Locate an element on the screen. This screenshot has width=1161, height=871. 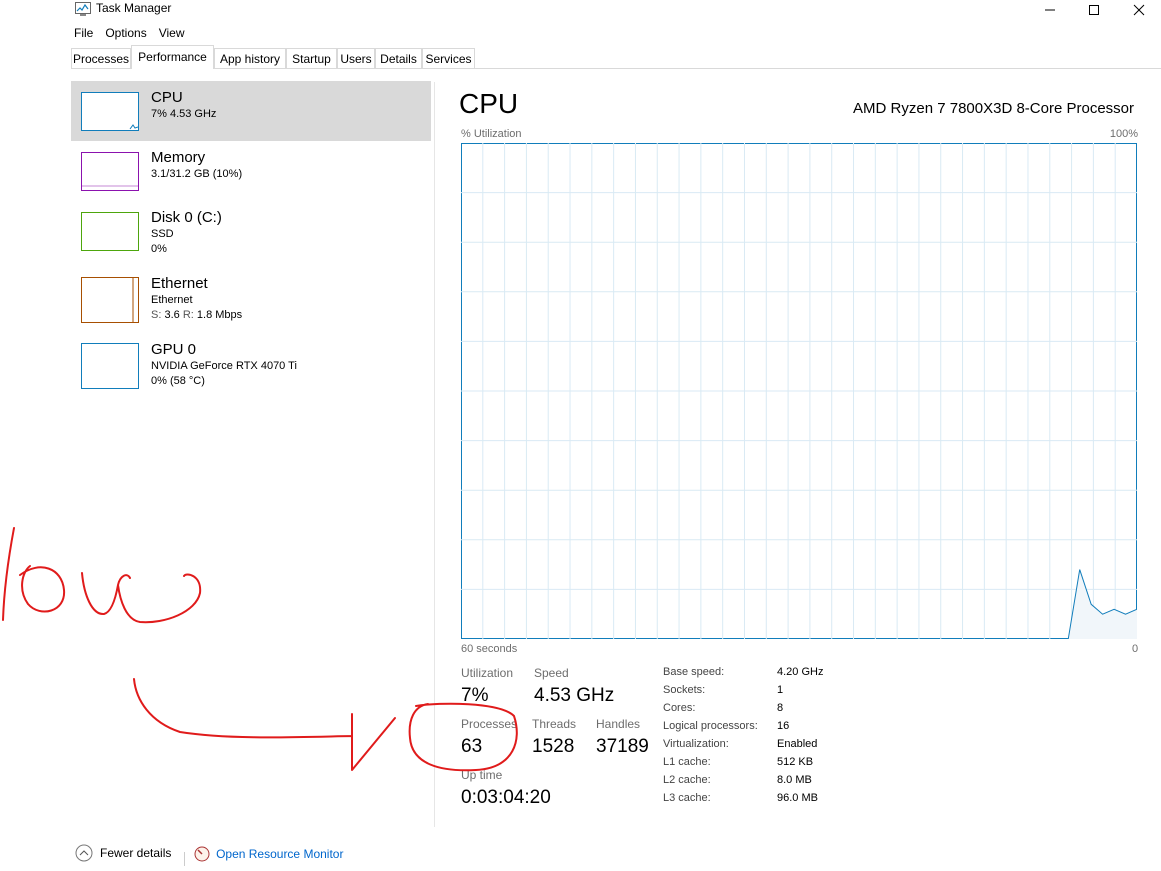
arrow-icon is located at coordinates (264, 724).